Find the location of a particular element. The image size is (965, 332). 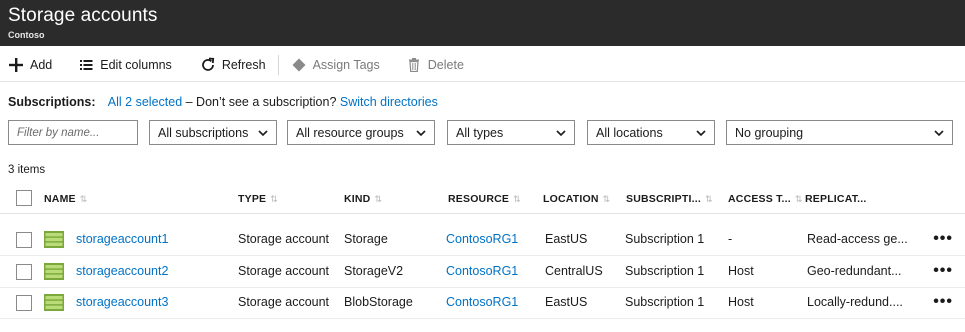

column-header-resource: RESOURCE ⇅ is located at coordinates (484, 199).